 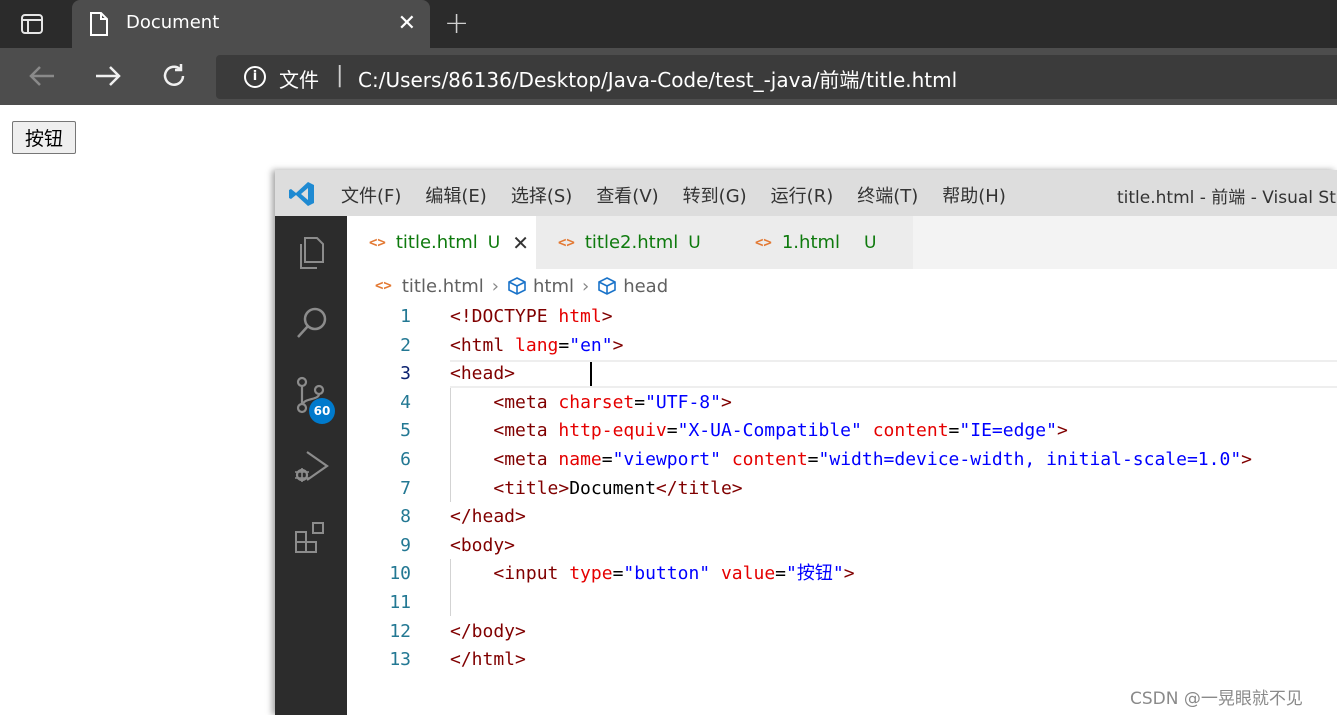 What do you see at coordinates (99, 24) in the screenshot?
I see `document-icon` at bounding box center [99, 24].